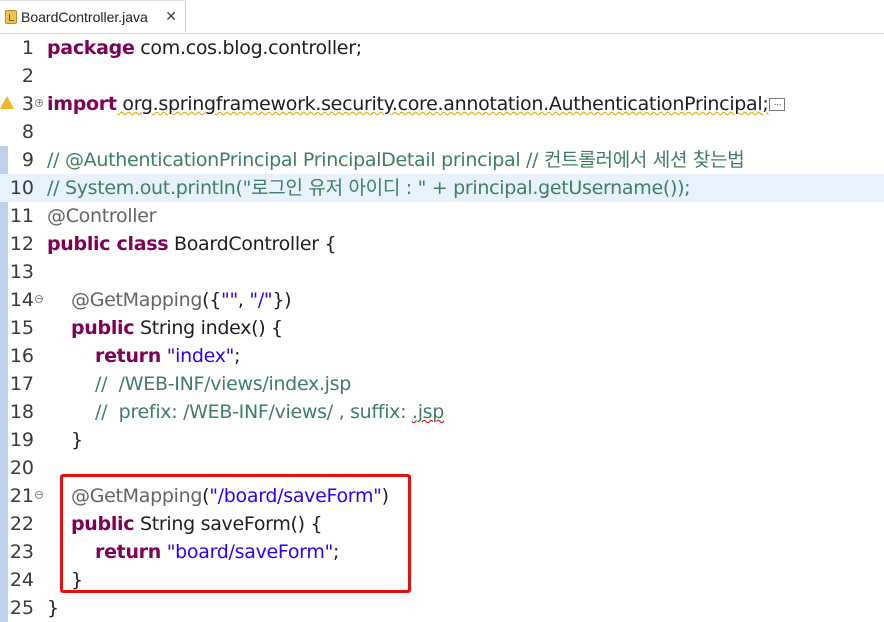  What do you see at coordinates (21, 216) in the screenshot?
I see `line-number: 11` at bounding box center [21, 216].